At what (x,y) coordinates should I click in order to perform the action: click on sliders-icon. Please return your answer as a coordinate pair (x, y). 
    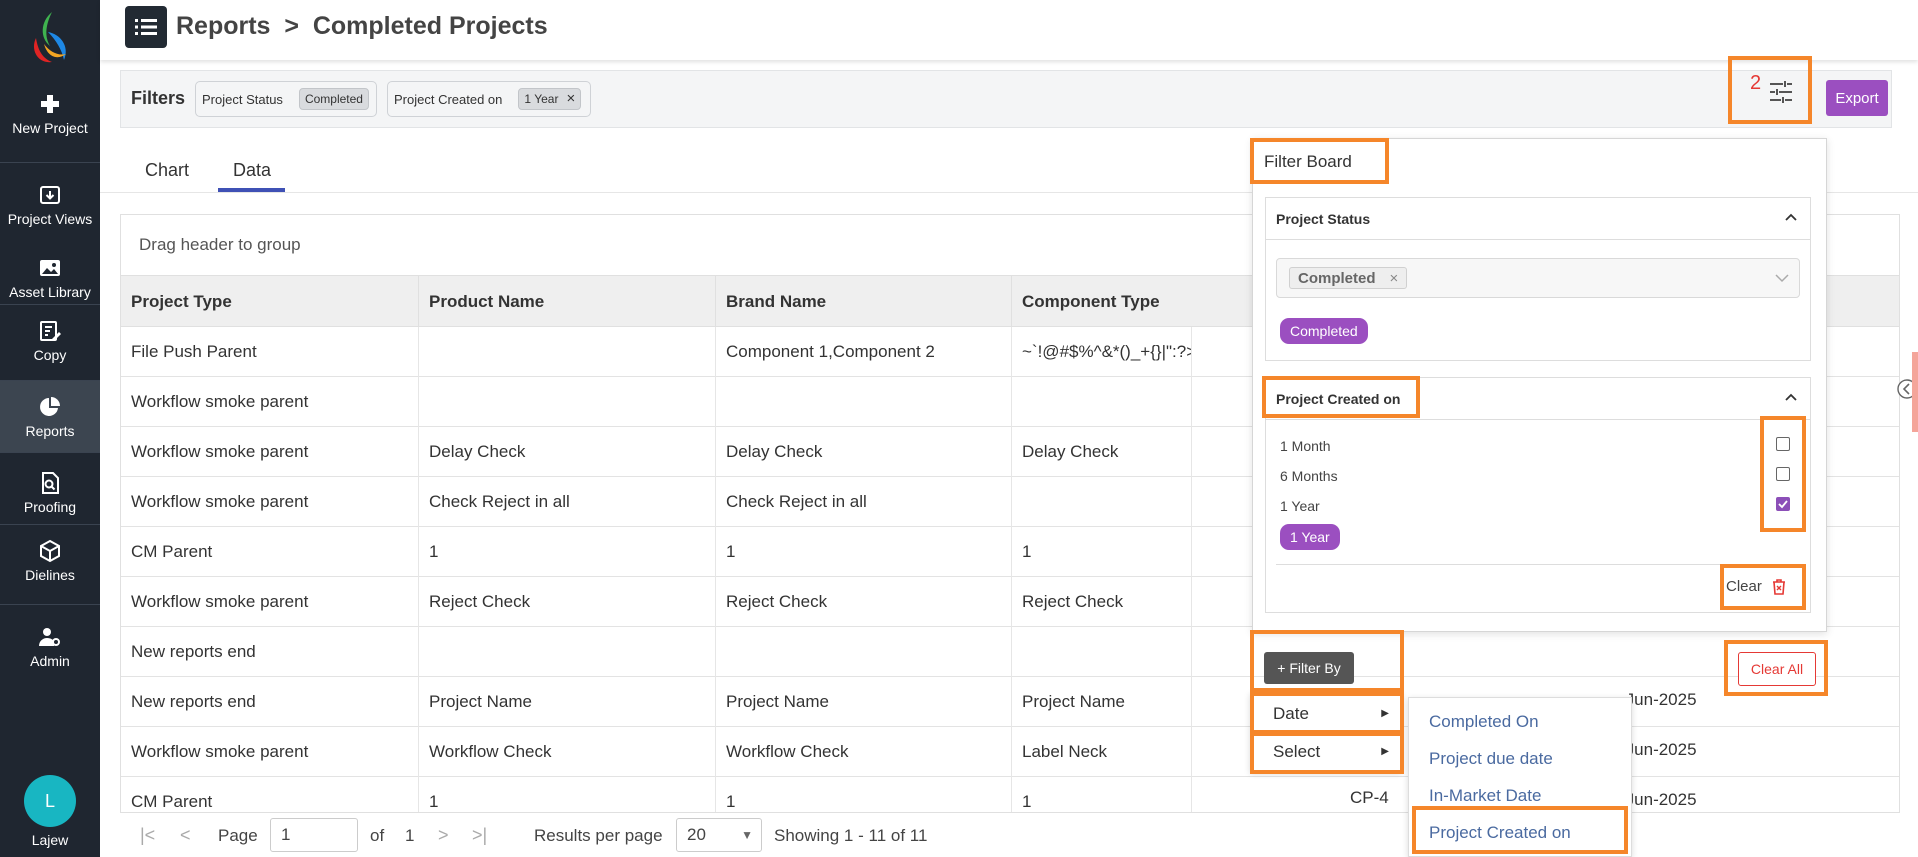
    Looking at the image, I should click on (1781, 92).